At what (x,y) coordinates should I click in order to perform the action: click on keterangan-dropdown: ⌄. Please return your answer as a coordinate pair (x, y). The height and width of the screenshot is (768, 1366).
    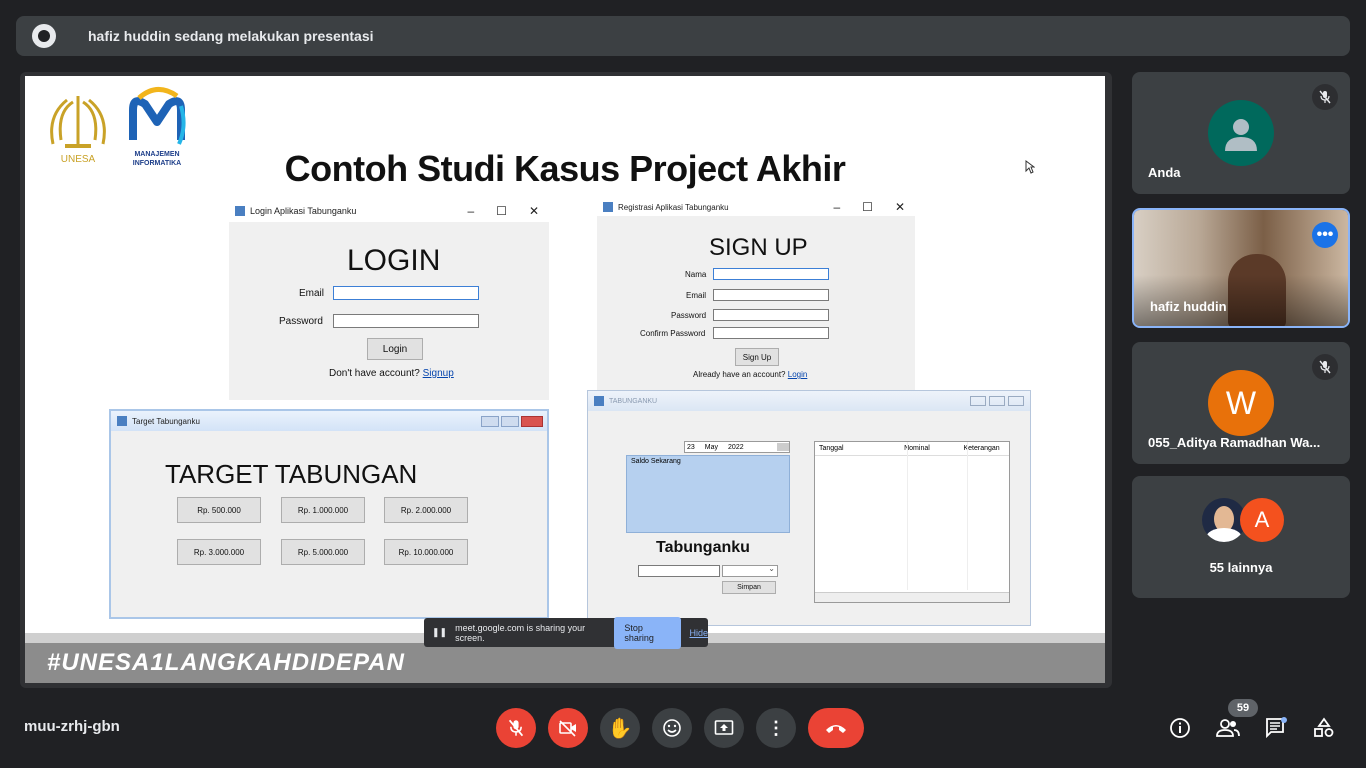
    Looking at the image, I should click on (750, 570).